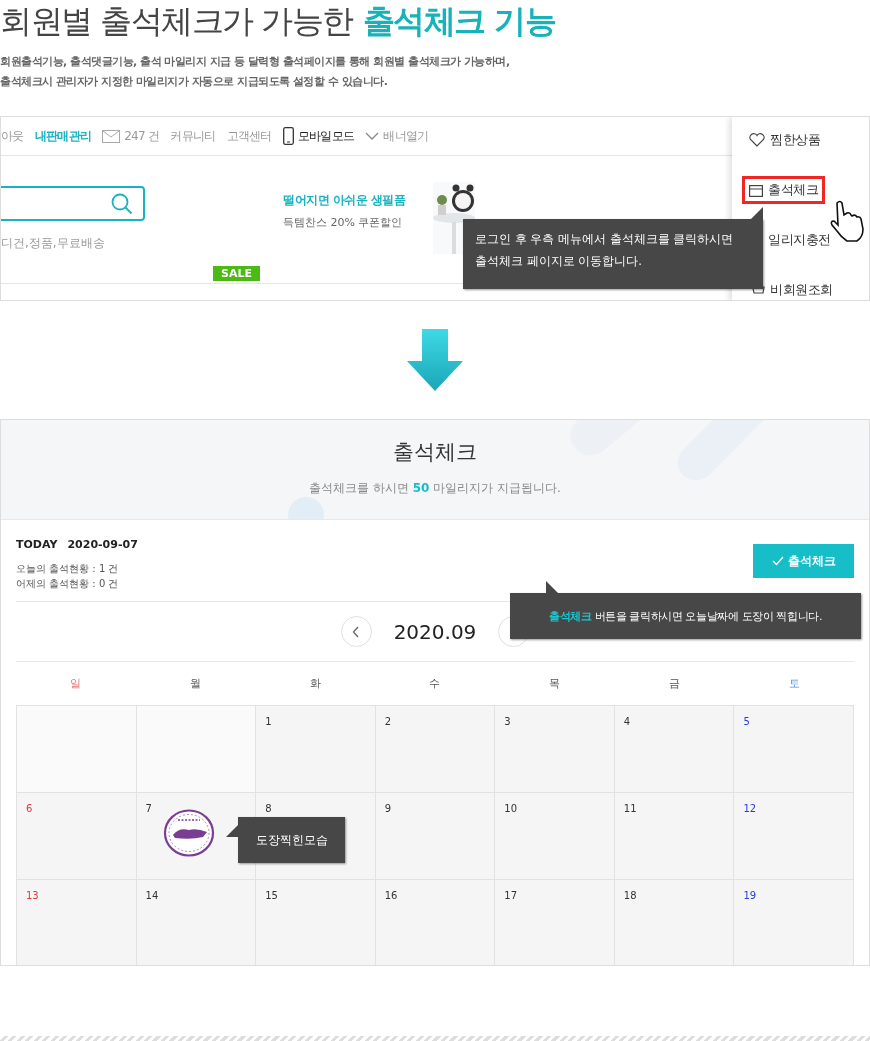  Describe the element at coordinates (627, 721) in the screenshot. I see `day-number: 4` at that location.